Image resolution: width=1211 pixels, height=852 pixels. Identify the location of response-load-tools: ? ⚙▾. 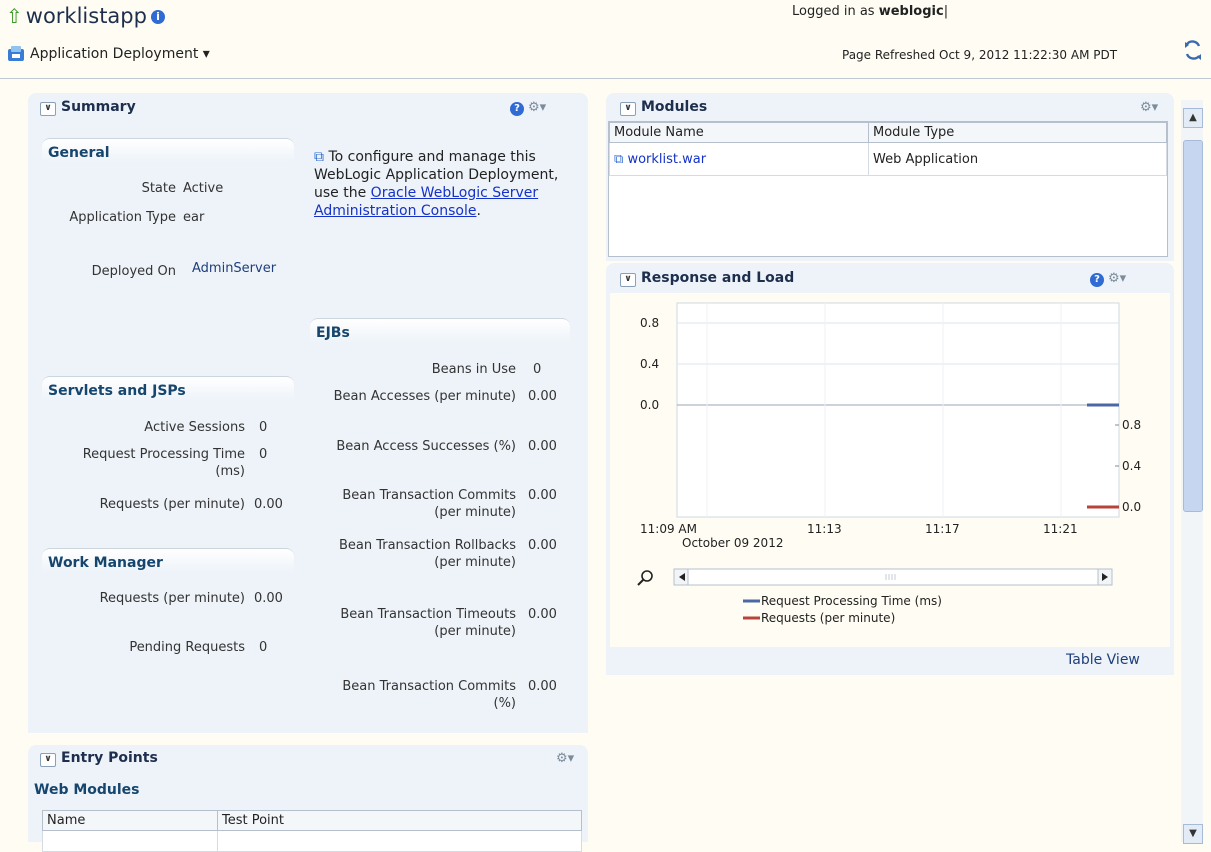
(1108, 279).